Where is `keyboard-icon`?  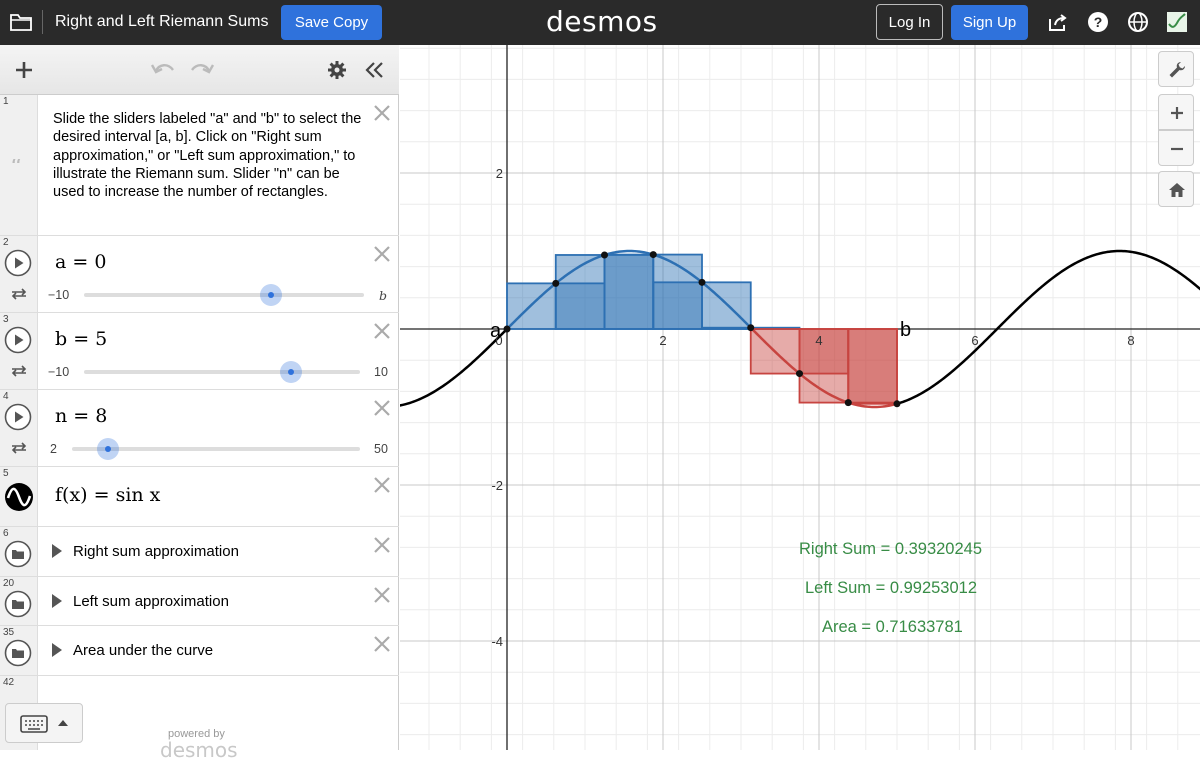
keyboard-icon is located at coordinates (34, 724).